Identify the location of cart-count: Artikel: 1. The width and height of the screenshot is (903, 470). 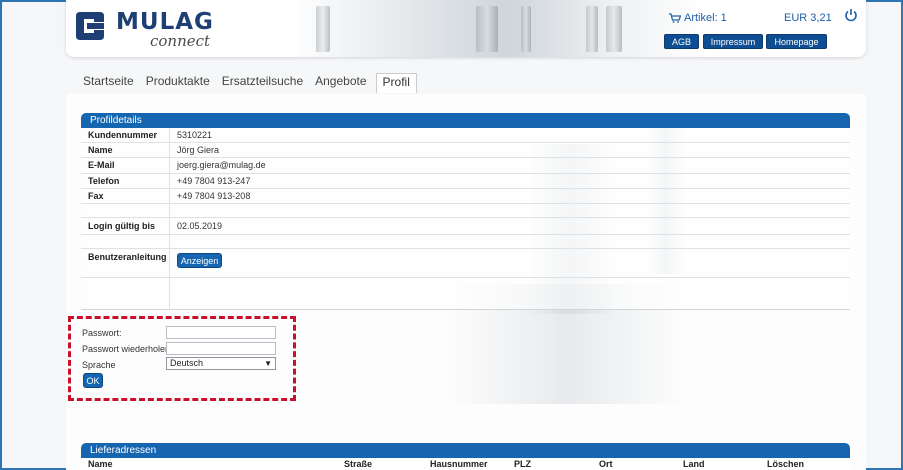
(705, 18).